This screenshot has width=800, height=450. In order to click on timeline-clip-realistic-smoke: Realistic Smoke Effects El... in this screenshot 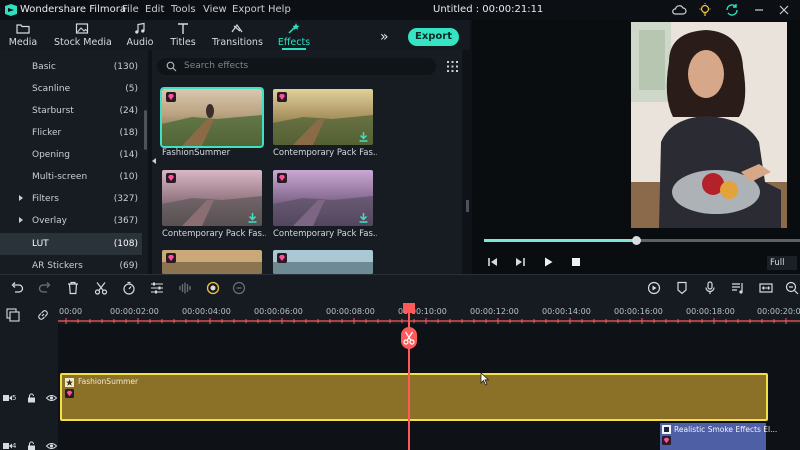, I will do `click(718, 436)`.